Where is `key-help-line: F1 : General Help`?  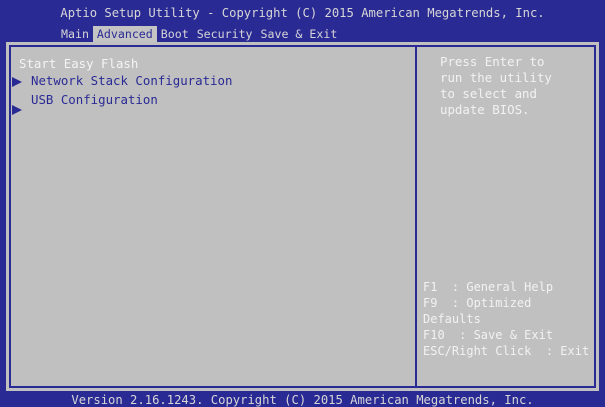 key-help-line: F1 : General Help is located at coordinates (488, 287).